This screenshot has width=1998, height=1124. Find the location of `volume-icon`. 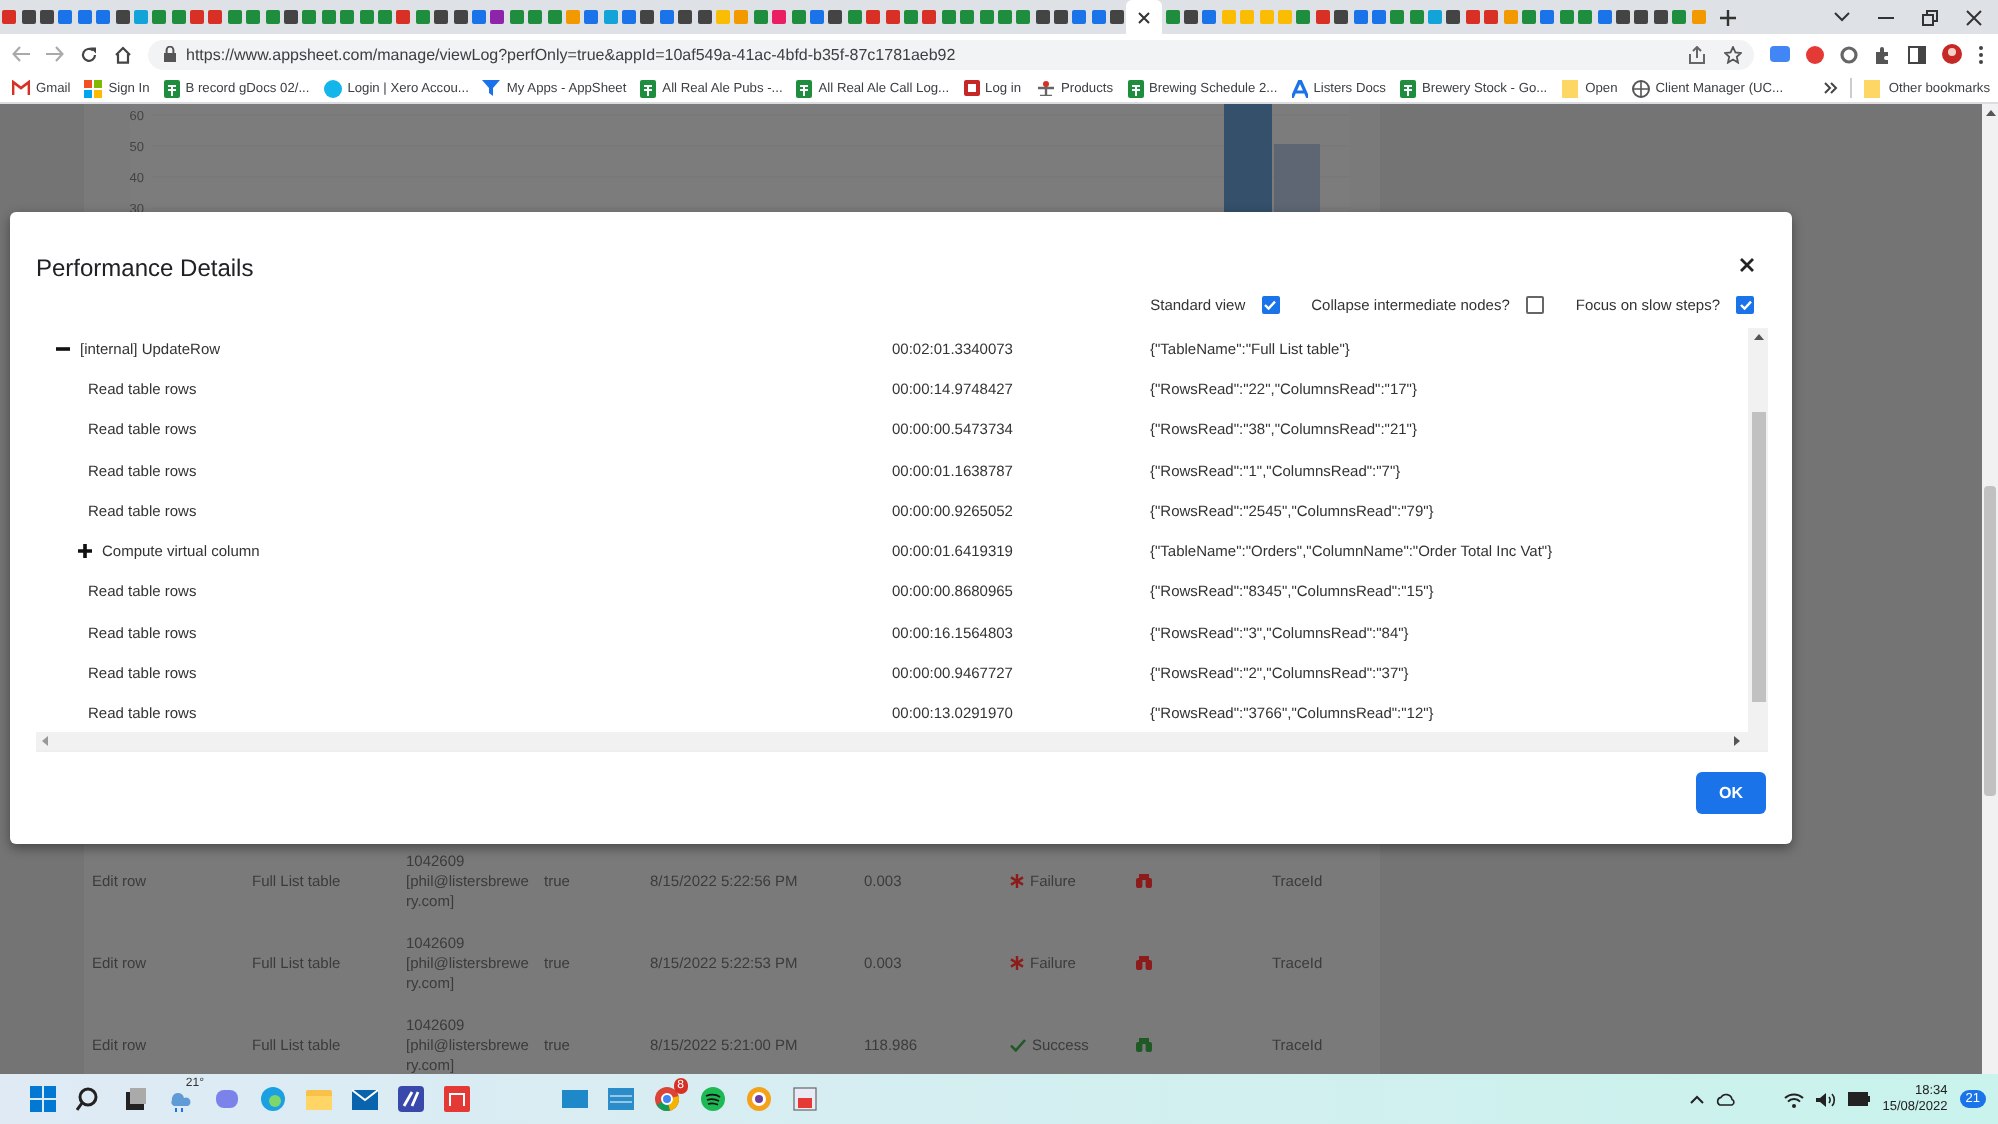

volume-icon is located at coordinates (1826, 1099).